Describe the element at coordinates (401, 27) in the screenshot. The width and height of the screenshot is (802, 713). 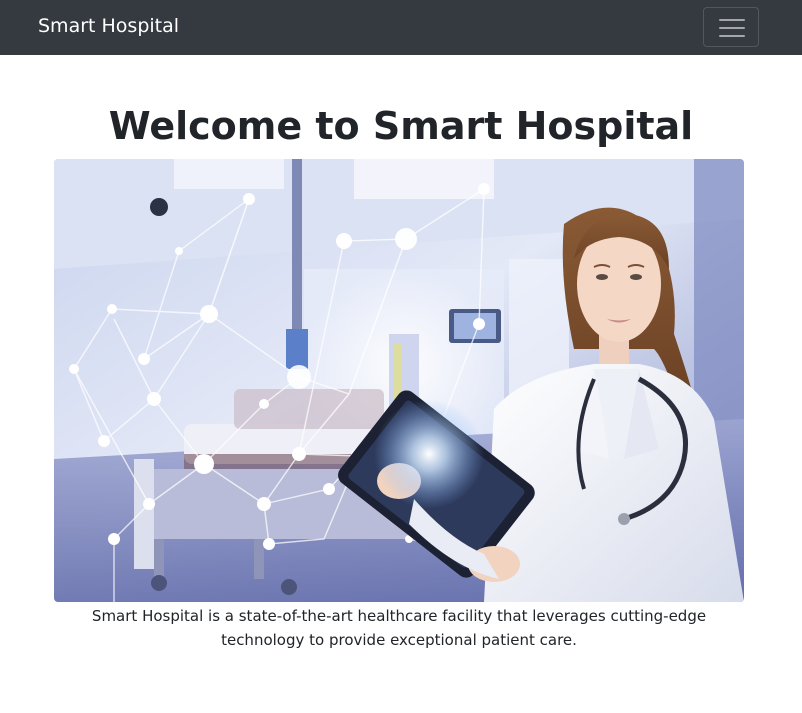
I see `top-navbar: Smart Hospital` at that location.